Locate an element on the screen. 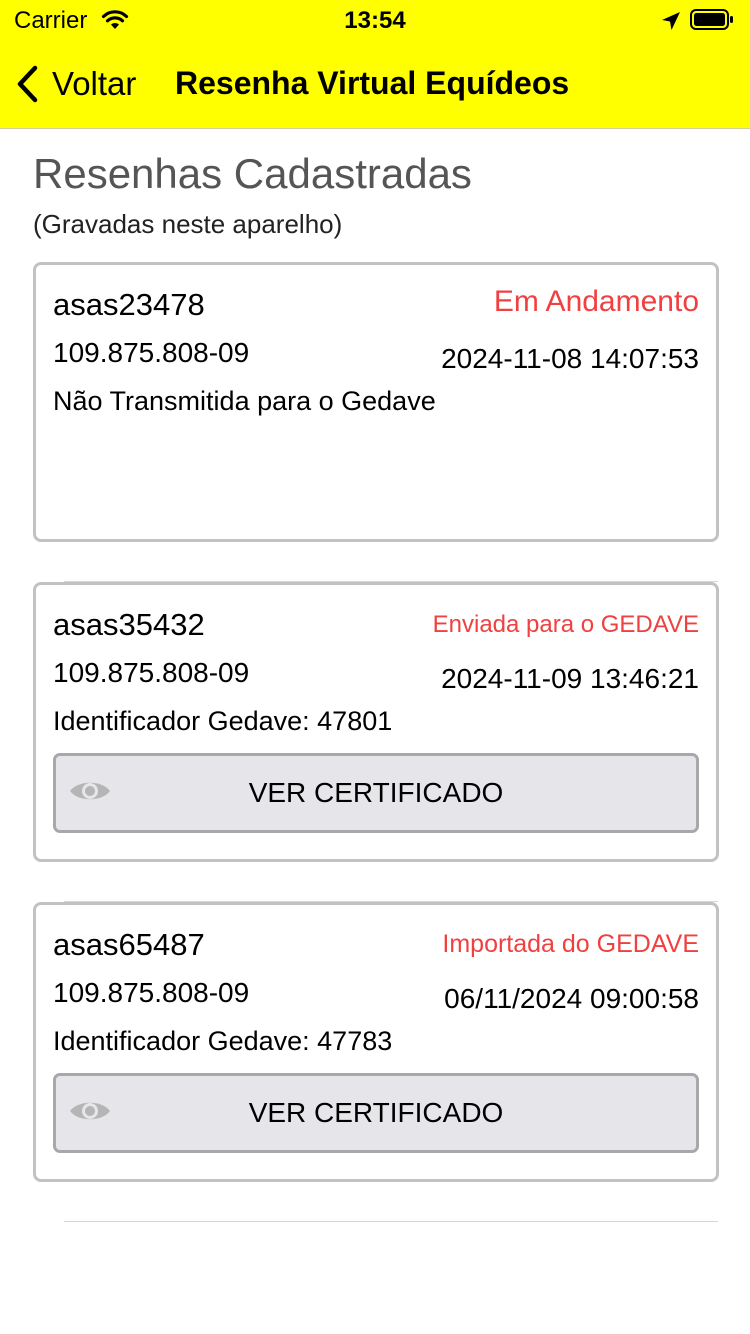 This screenshot has width=750, height=1334. navigation-bar: Voltar Resenha Virtual Equídeos is located at coordinates (375, 84).